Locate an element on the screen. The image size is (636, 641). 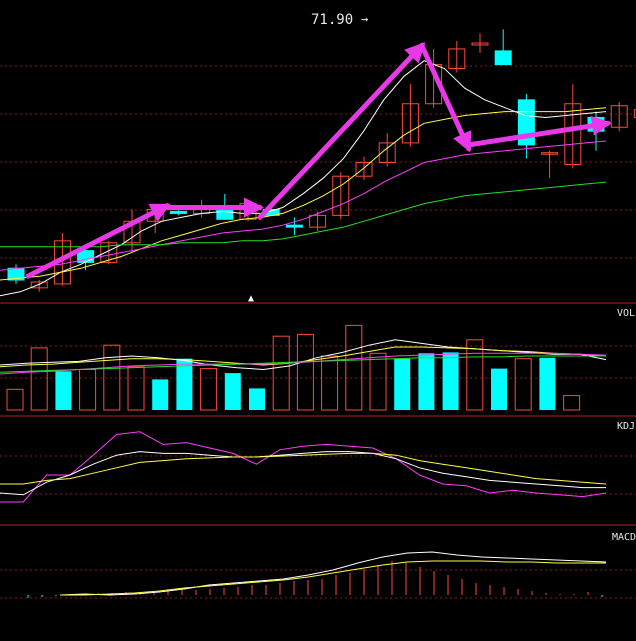
peak-price-label: 71.90 is located at coordinates (332, 20).